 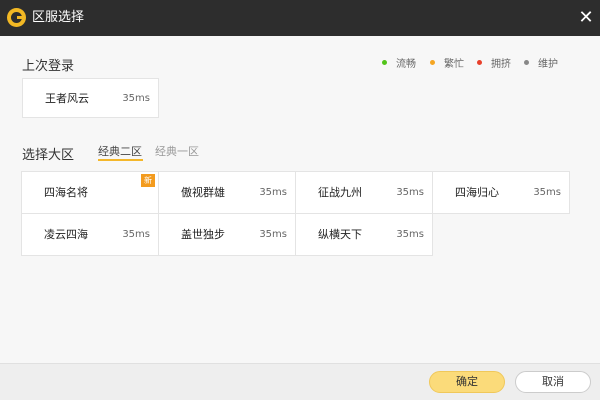 I want to click on server-card: 盖世独步 35ms, so click(x=227, y=234).